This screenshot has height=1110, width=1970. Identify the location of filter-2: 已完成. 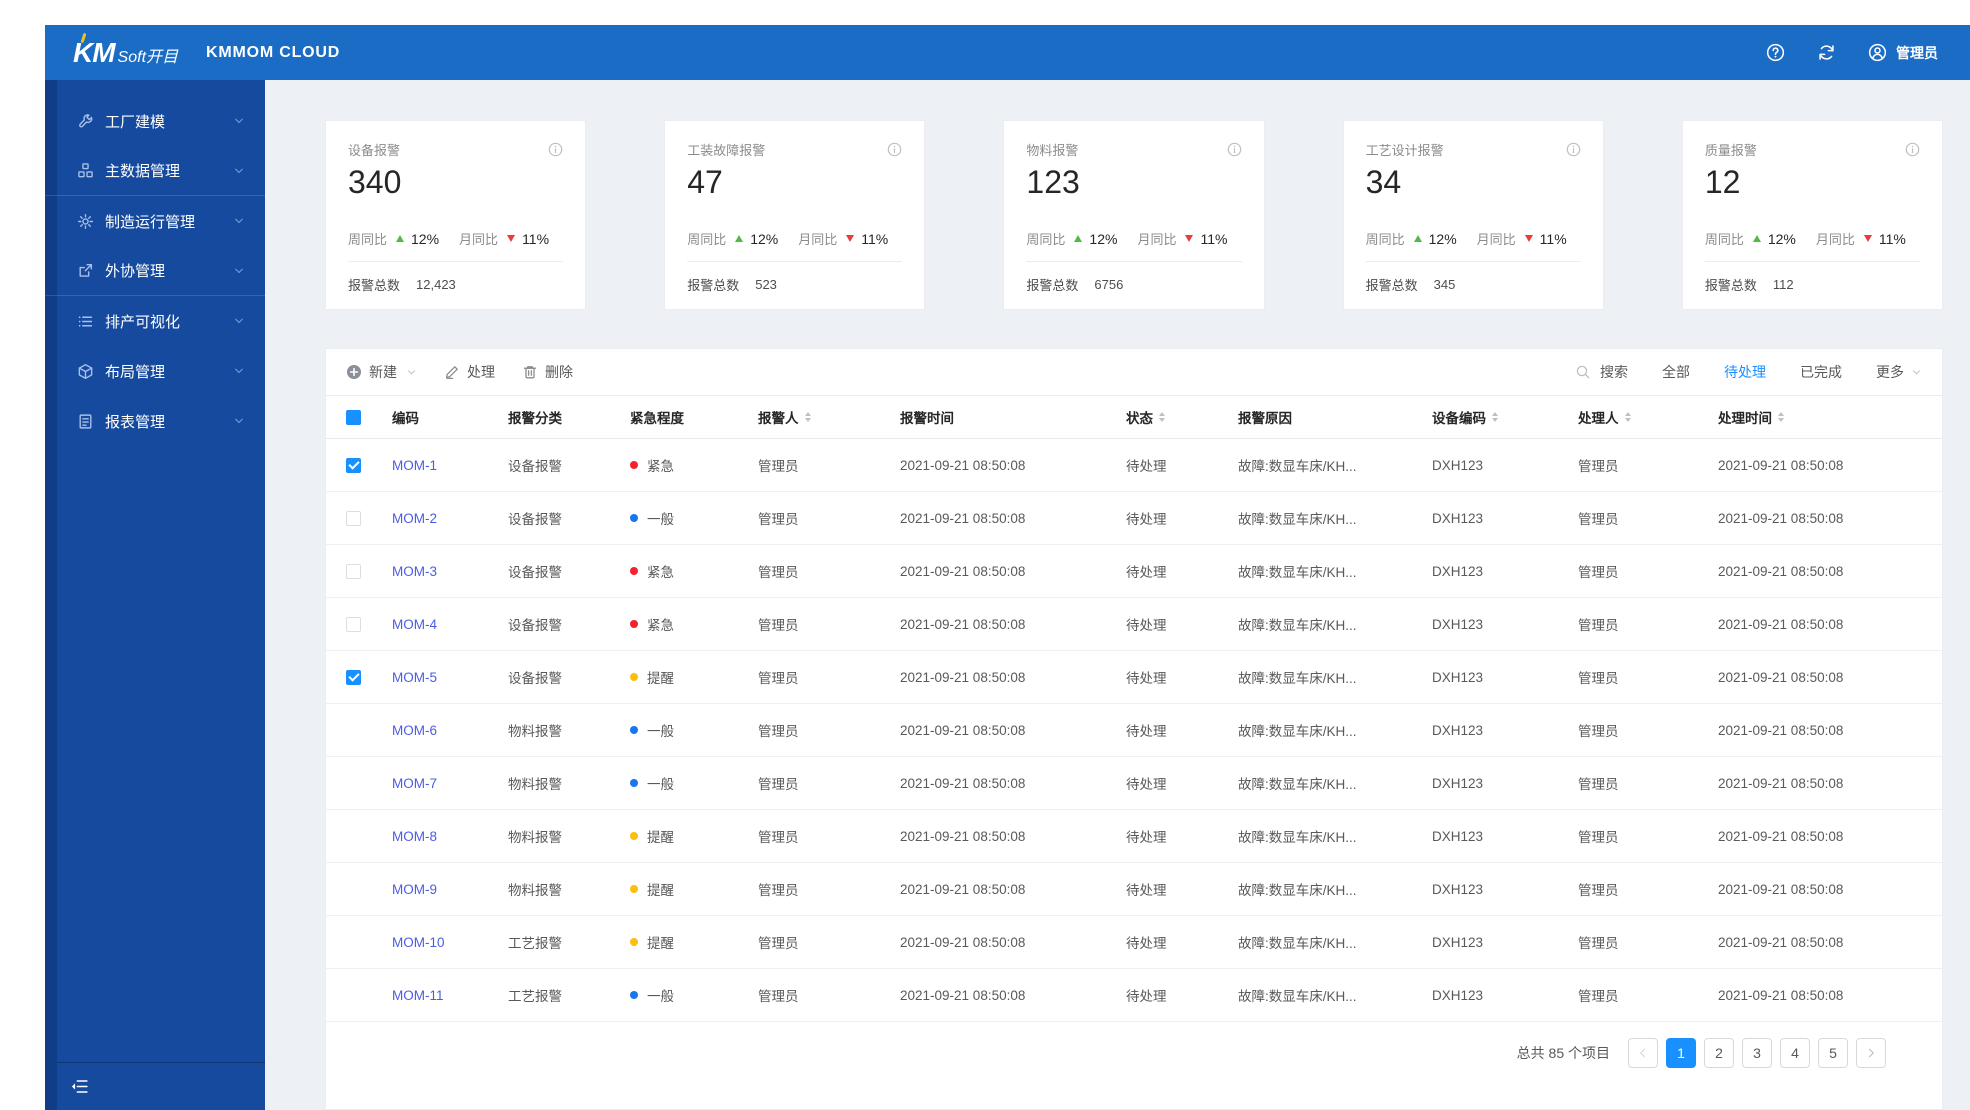
(1821, 372).